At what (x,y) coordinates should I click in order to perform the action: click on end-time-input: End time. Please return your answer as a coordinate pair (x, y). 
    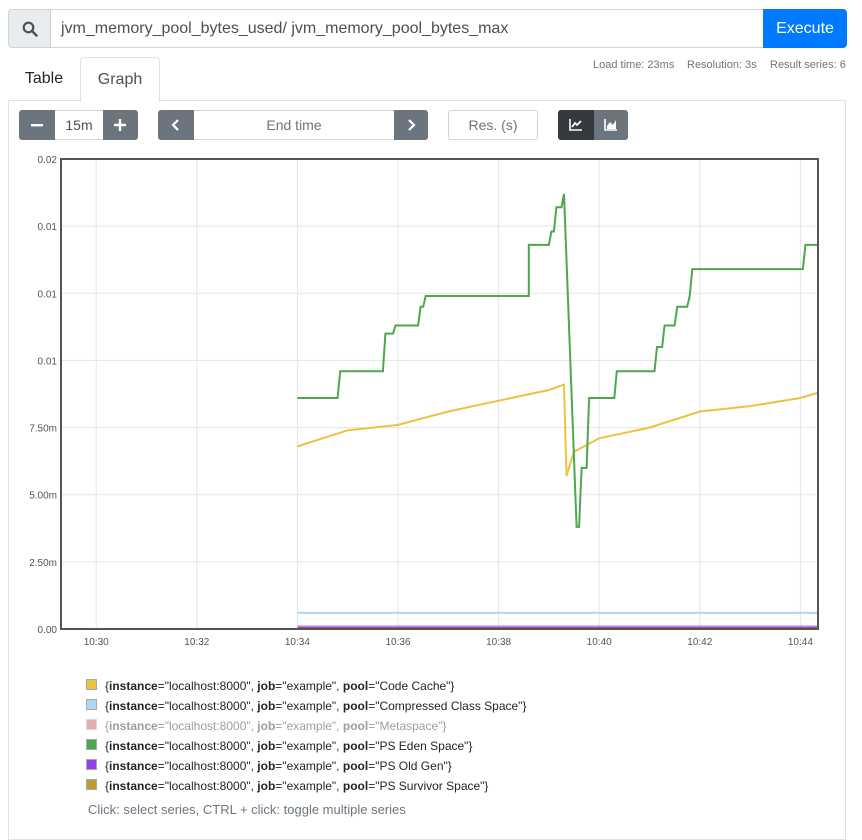
    Looking at the image, I should click on (294, 125).